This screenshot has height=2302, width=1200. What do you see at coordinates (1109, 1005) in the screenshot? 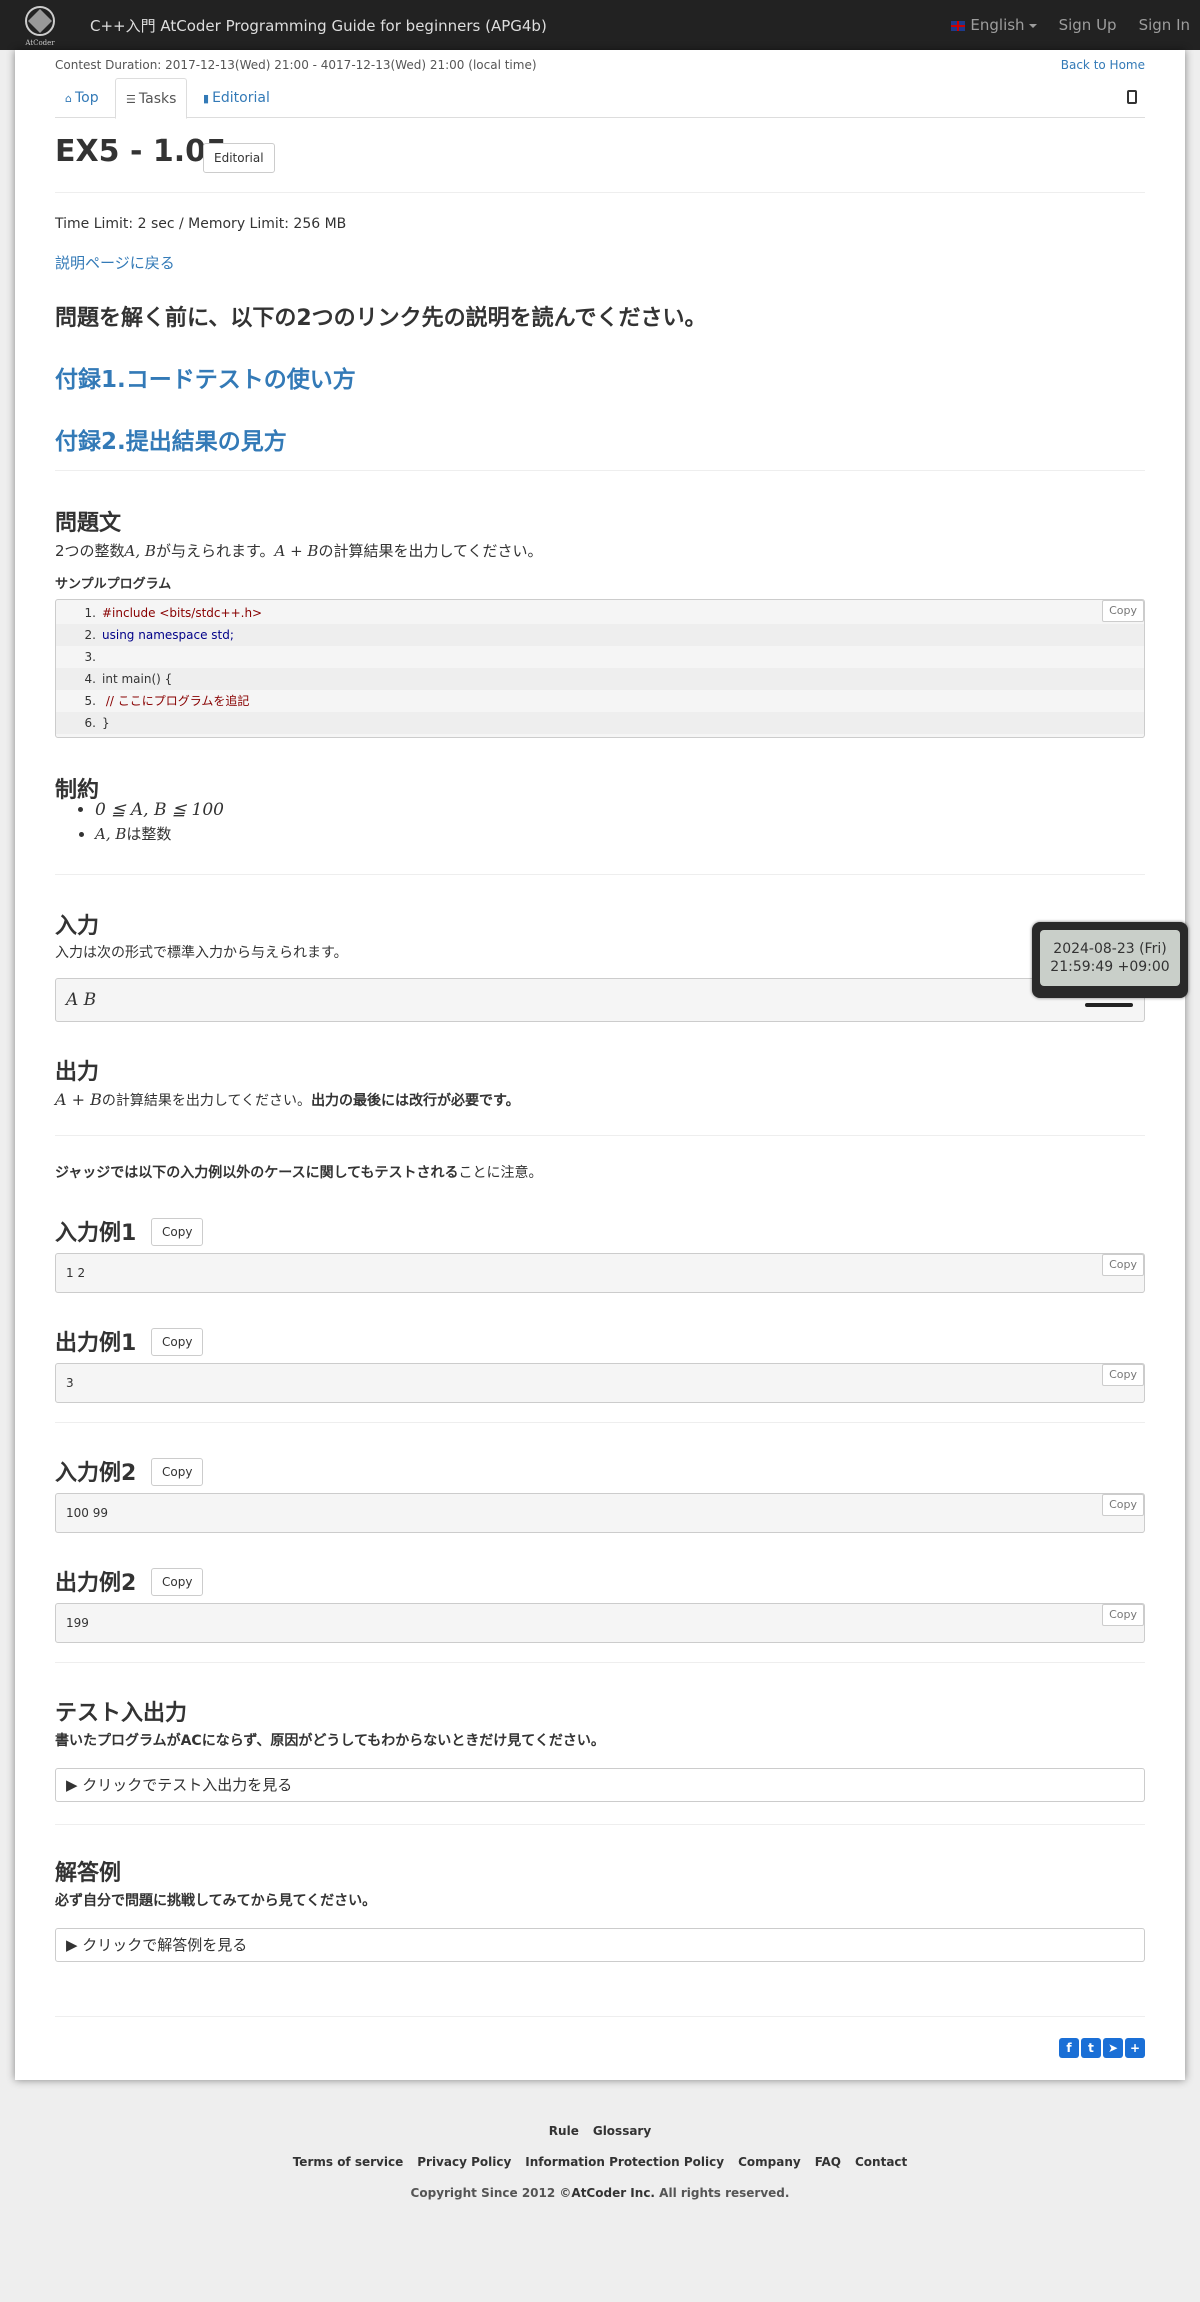
I see `clock-handle` at bounding box center [1109, 1005].